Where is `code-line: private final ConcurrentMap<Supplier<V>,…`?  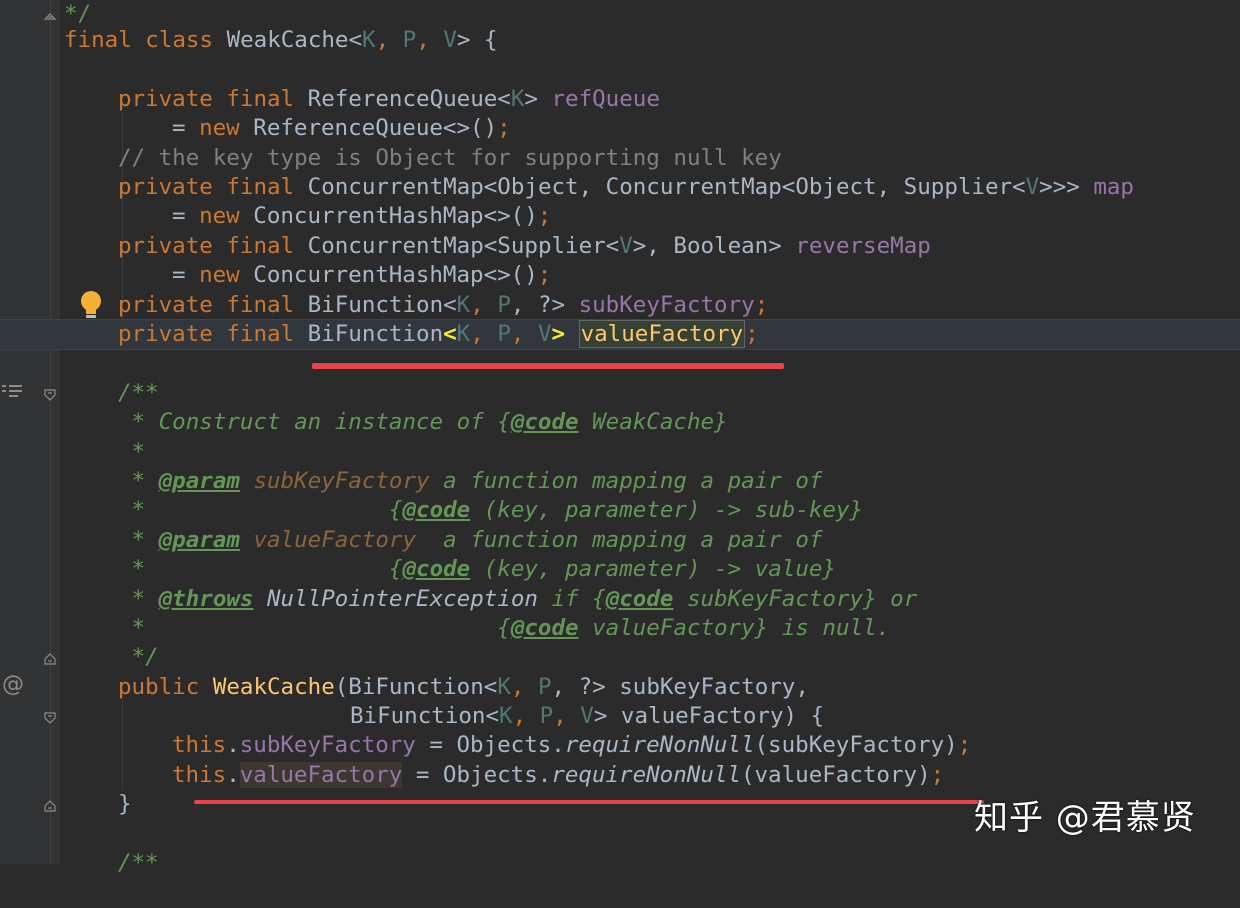
code-line: private final ConcurrentMap<Supplier<V>,… is located at coordinates (524, 246).